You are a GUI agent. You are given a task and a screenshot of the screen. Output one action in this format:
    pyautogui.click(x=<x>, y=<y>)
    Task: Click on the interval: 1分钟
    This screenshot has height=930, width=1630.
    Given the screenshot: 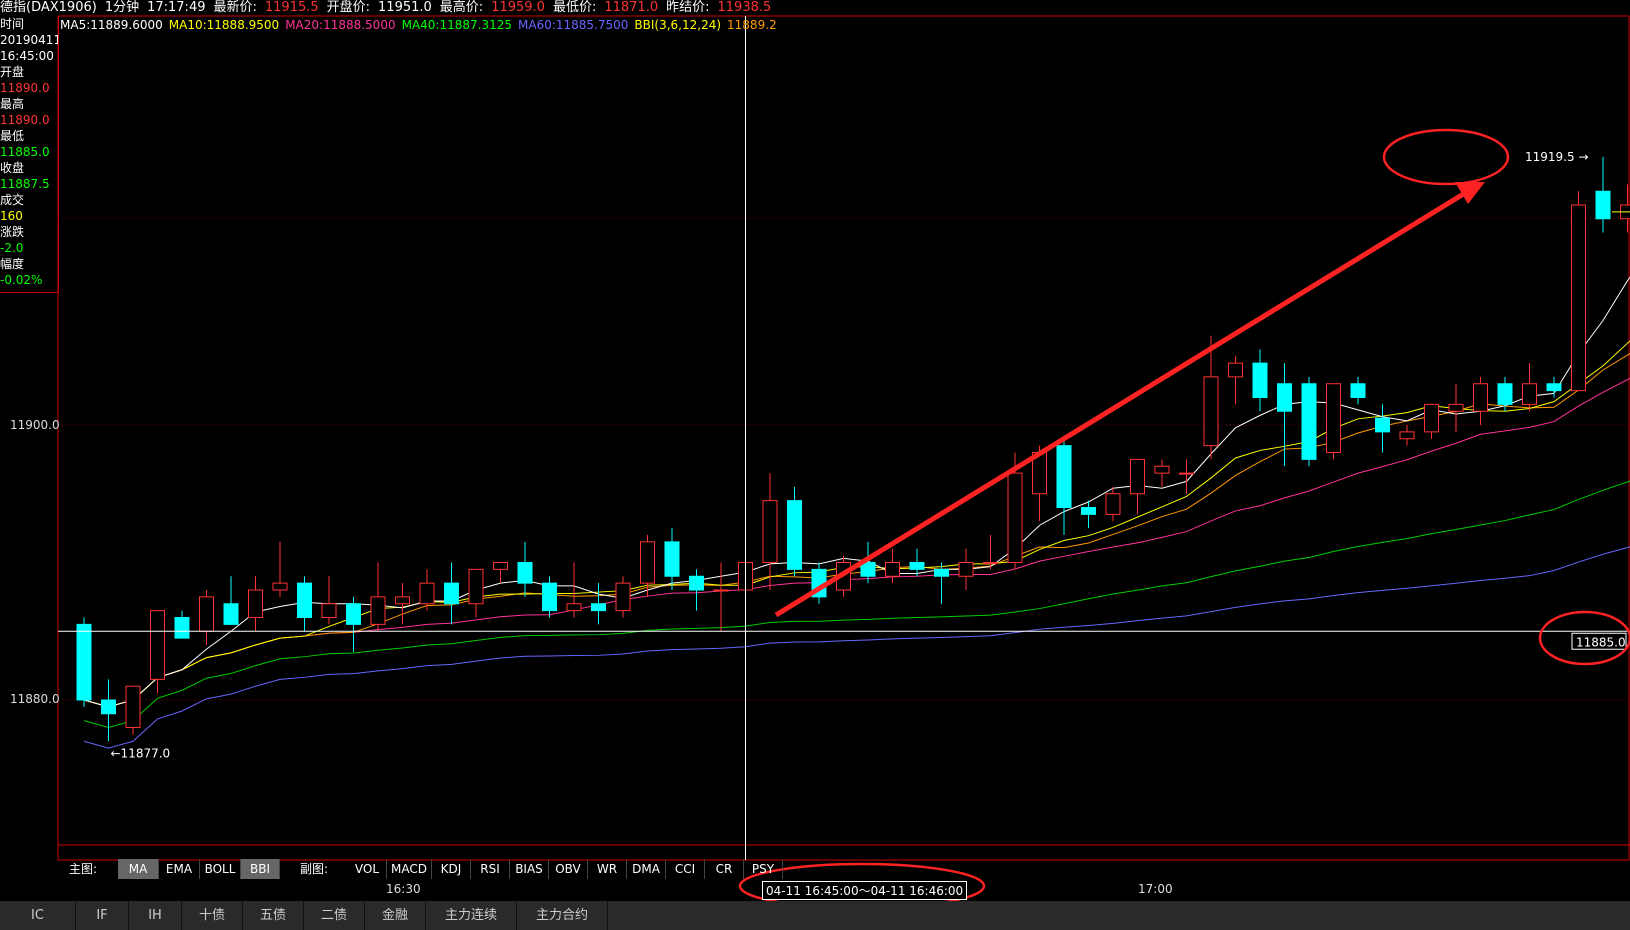 What is the action you would take?
    pyautogui.click(x=122, y=7)
    